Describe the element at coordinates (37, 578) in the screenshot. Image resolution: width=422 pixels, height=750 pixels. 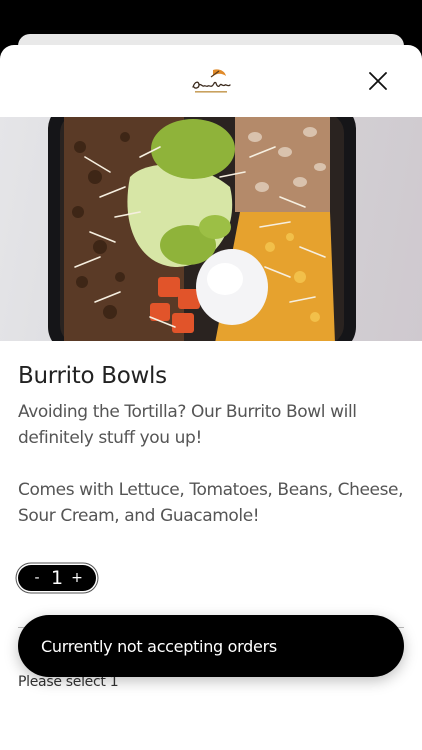
I see `decrement-button: -` at that location.